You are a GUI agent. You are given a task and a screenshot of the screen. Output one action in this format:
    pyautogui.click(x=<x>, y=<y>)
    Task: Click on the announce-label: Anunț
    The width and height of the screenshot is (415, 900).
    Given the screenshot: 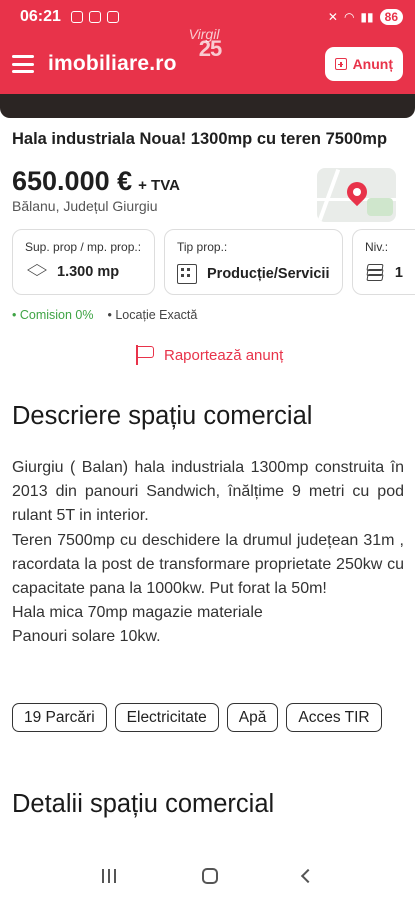 What is the action you would take?
    pyautogui.click(x=372, y=64)
    